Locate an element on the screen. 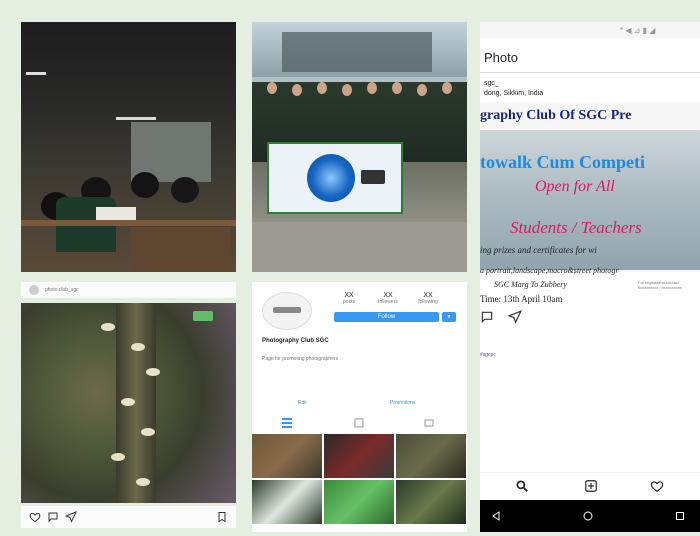  stat-posts-label: posts is located at coordinates (349, 302).